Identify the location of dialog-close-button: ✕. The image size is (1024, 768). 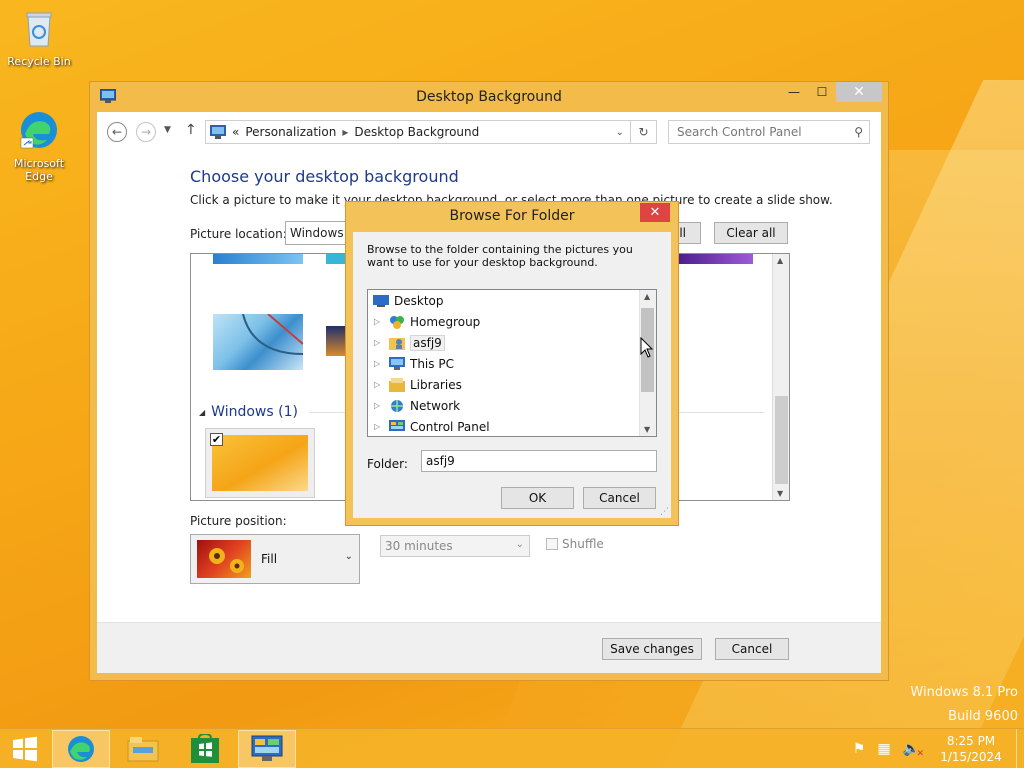
(655, 212).